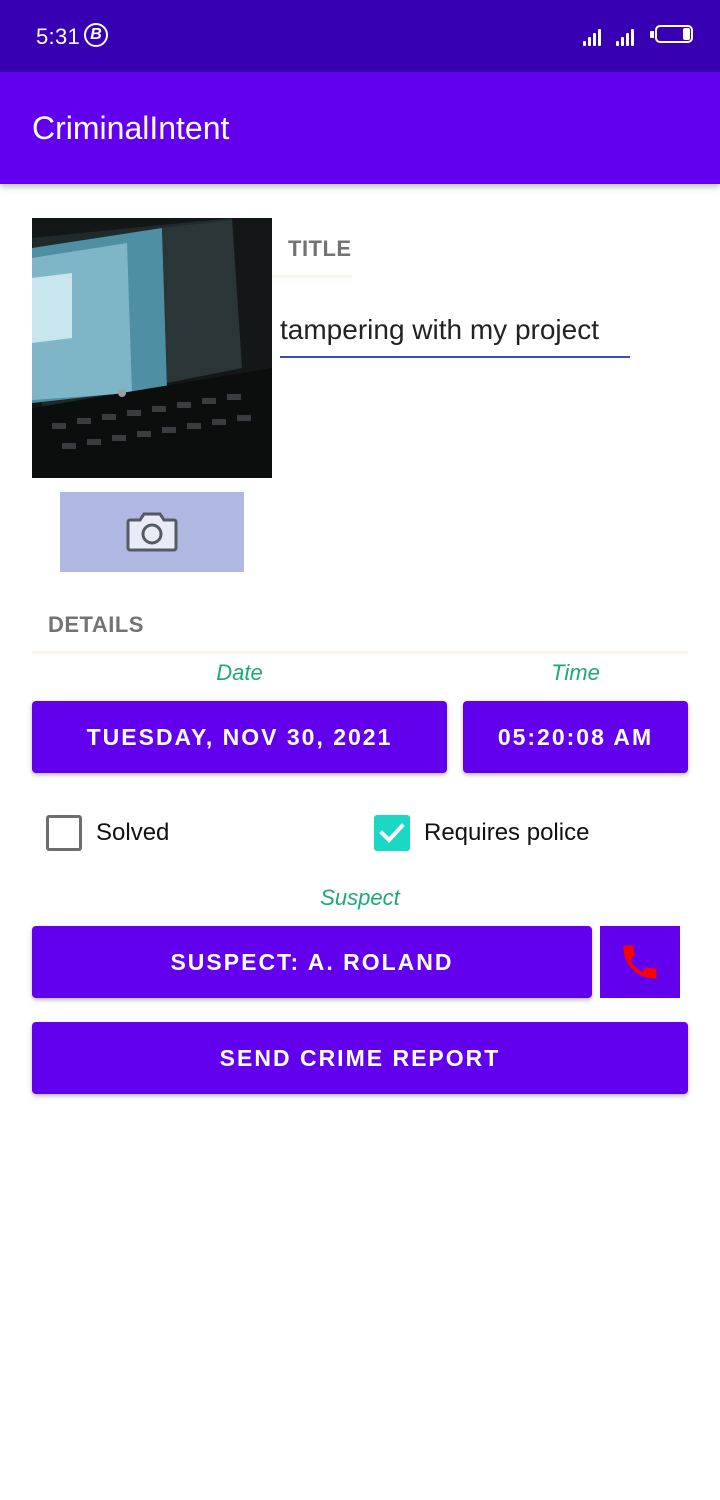 This screenshot has height=1500, width=720. Describe the element at coordinates (239, 737) in the screenshot. I see `date-button: TUESDAY, NOV 30, 2021` at that location.